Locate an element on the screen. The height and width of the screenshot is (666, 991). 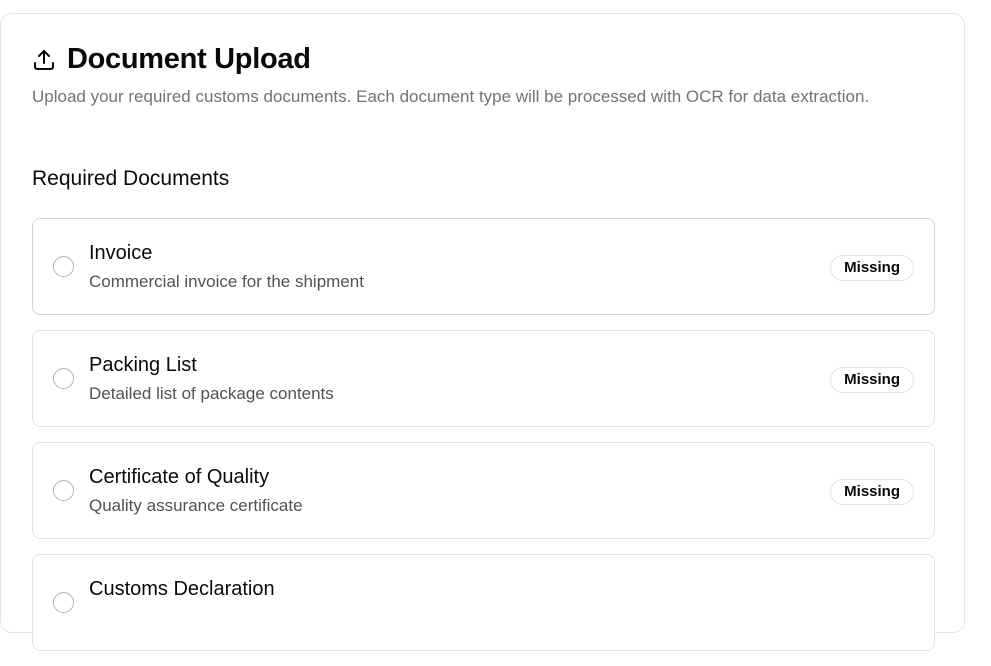
document-description: Commercial invoice for the shipment is located at coordinates (226, 281).